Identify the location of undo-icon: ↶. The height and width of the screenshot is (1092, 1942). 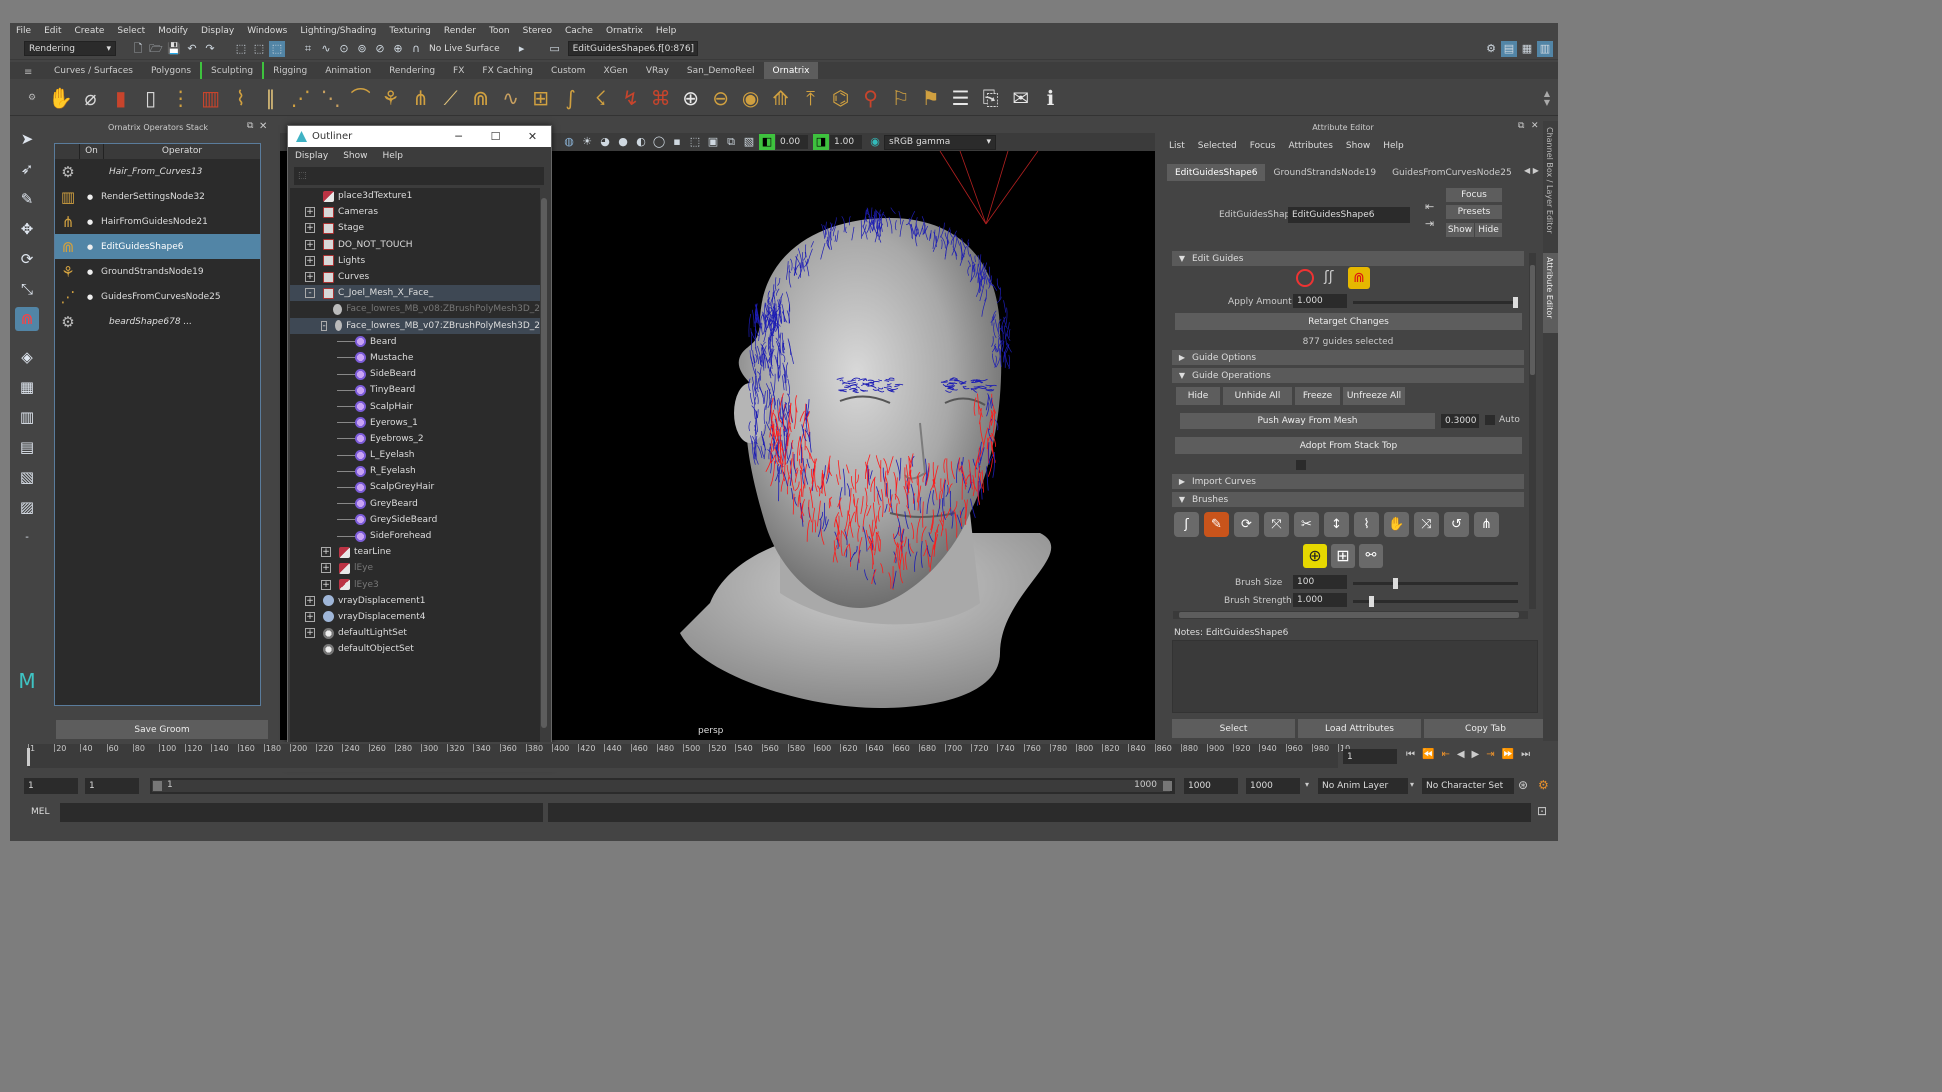
(192, 49).